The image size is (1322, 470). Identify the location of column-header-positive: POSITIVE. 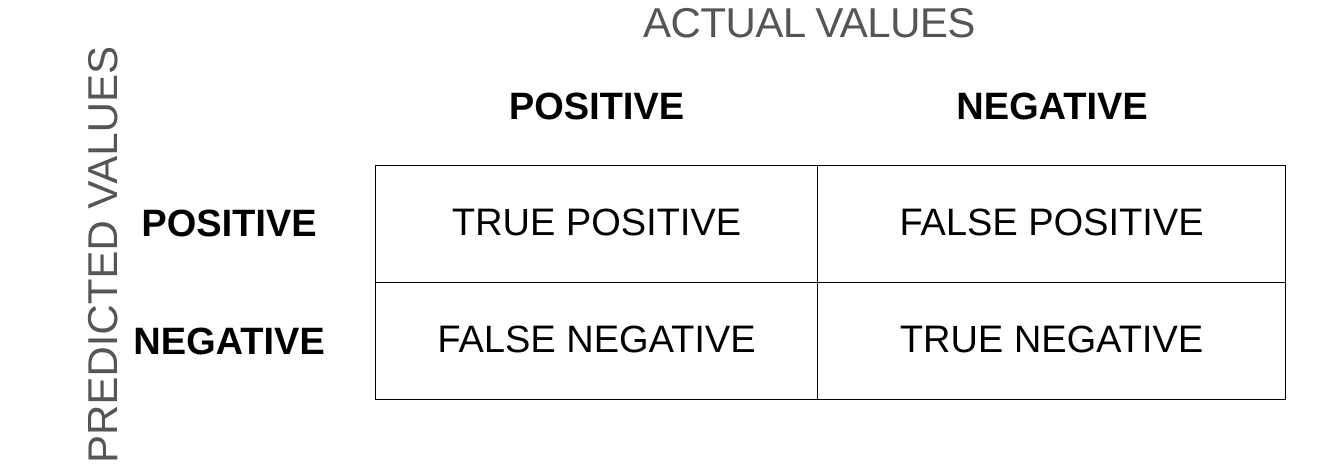
(596, 107).